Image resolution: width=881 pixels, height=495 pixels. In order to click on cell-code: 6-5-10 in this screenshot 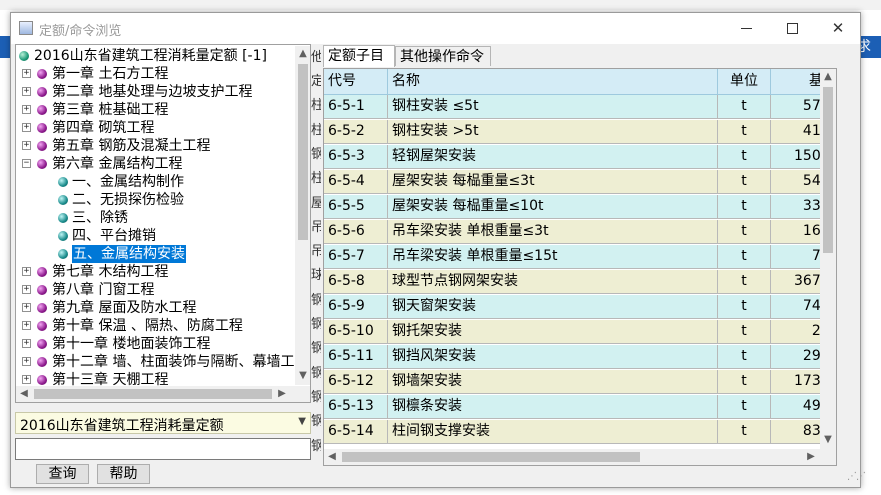, I will do `click(356, 331)`.